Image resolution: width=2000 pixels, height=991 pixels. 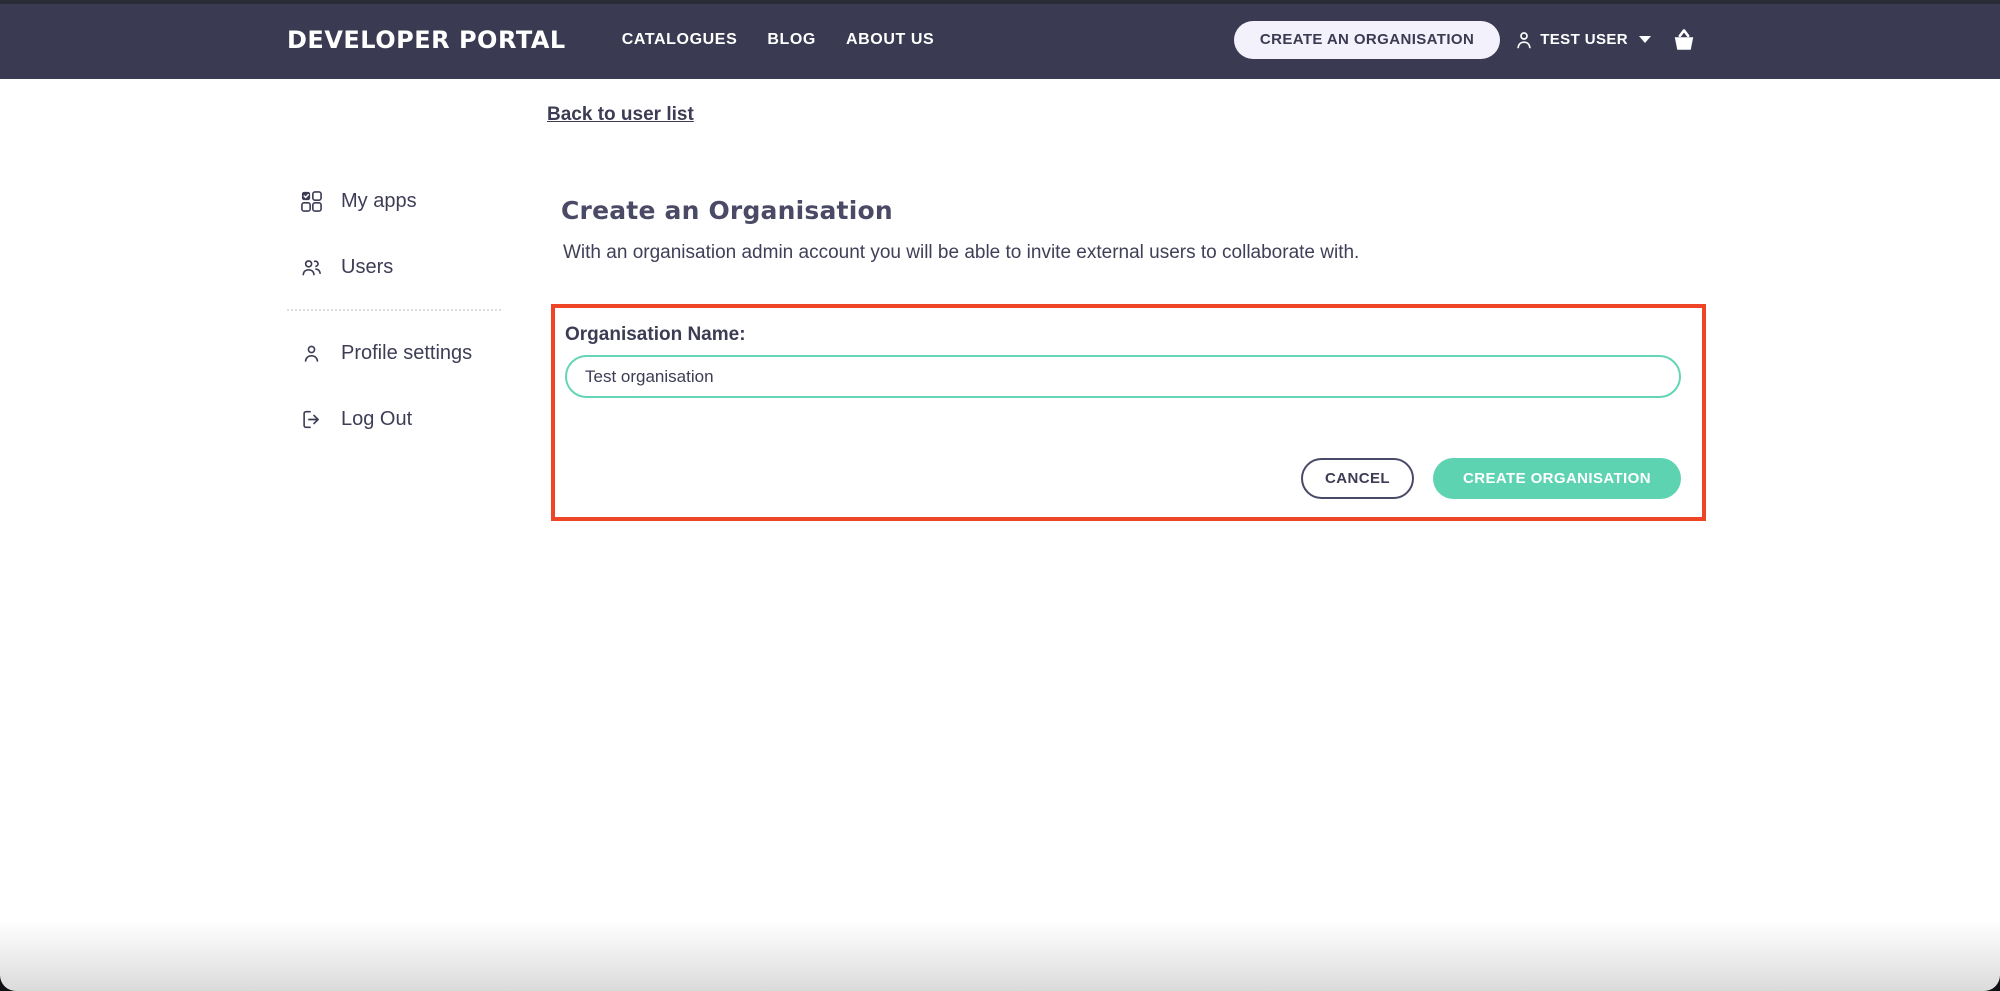 What do you see at coordinates (791, 40) in the screenshot?
I see `nav-link-blog: BLOG` at bounding box center [791, 40].